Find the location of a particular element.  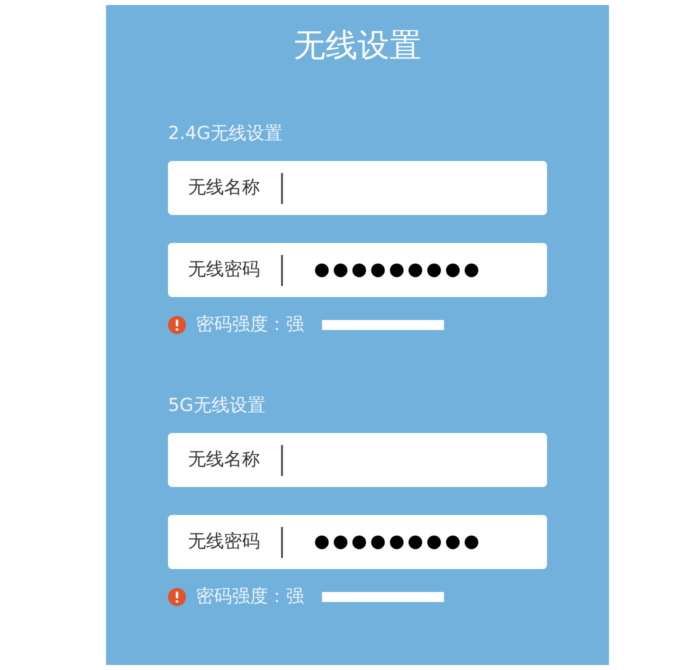

page-title: 无线设置 is located at coordinates (358, 45).